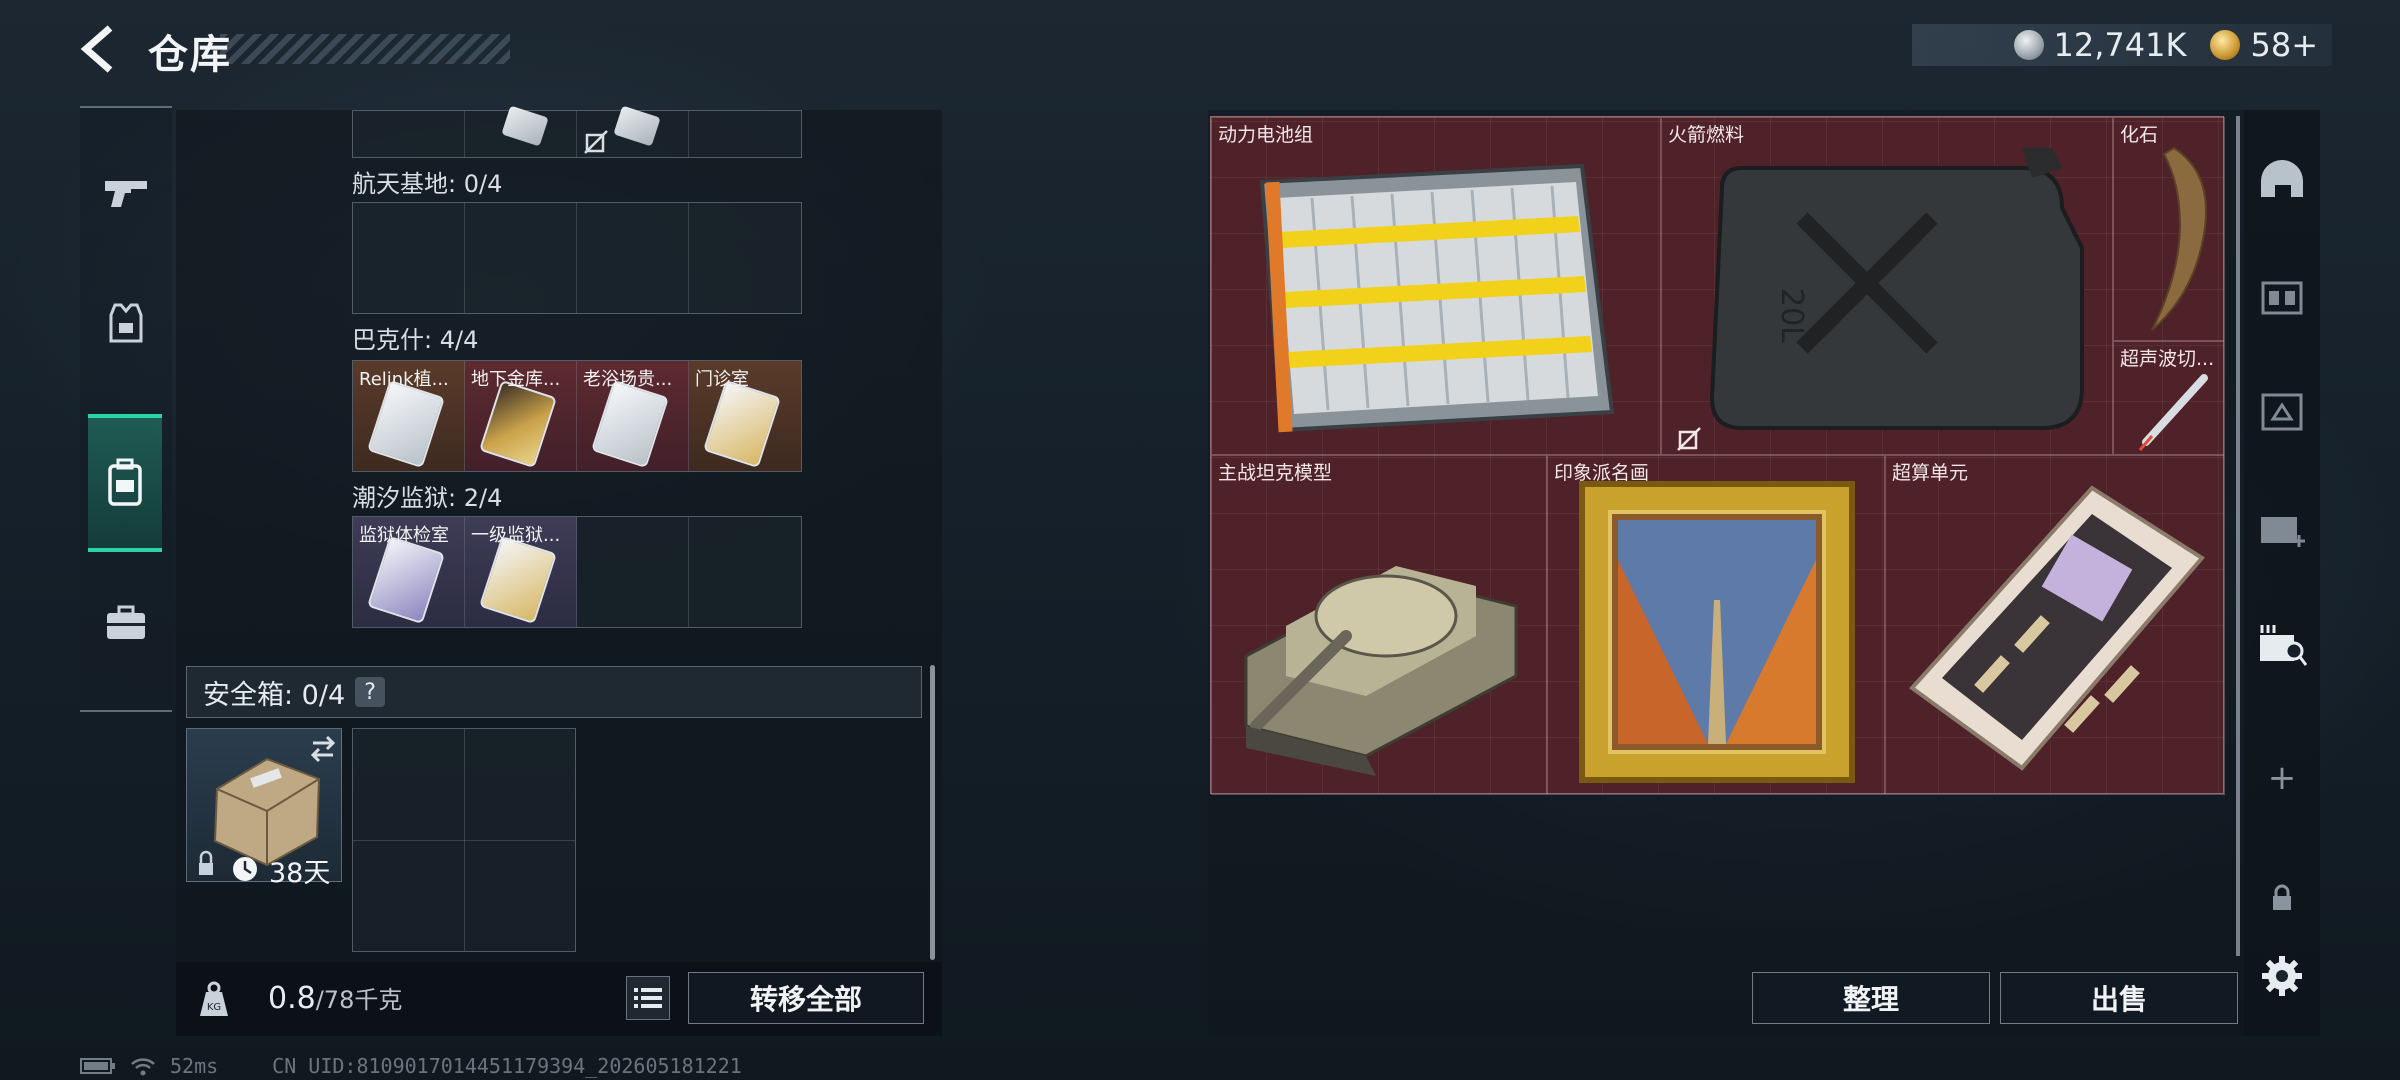 The width and height of the screenshot is (2400, 1080). What do you see at coordinates (2055, 625) in the screenshot?
I see `item-supercomputer-unit: 超算单元` at bounding box center [2055, 625].